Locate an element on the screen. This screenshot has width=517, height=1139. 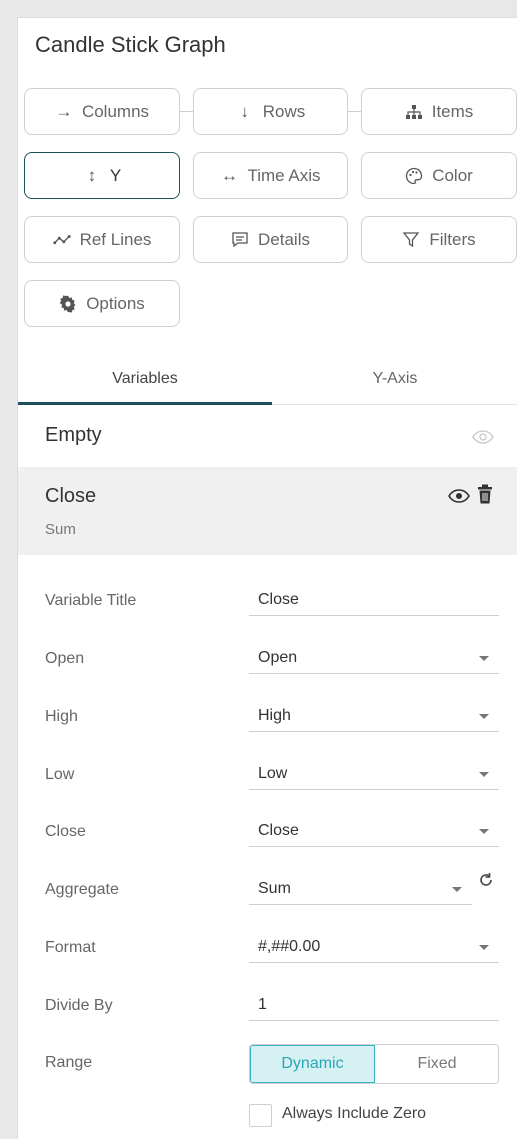
y-button: ↕ Y is located at coordinates (102, 175).